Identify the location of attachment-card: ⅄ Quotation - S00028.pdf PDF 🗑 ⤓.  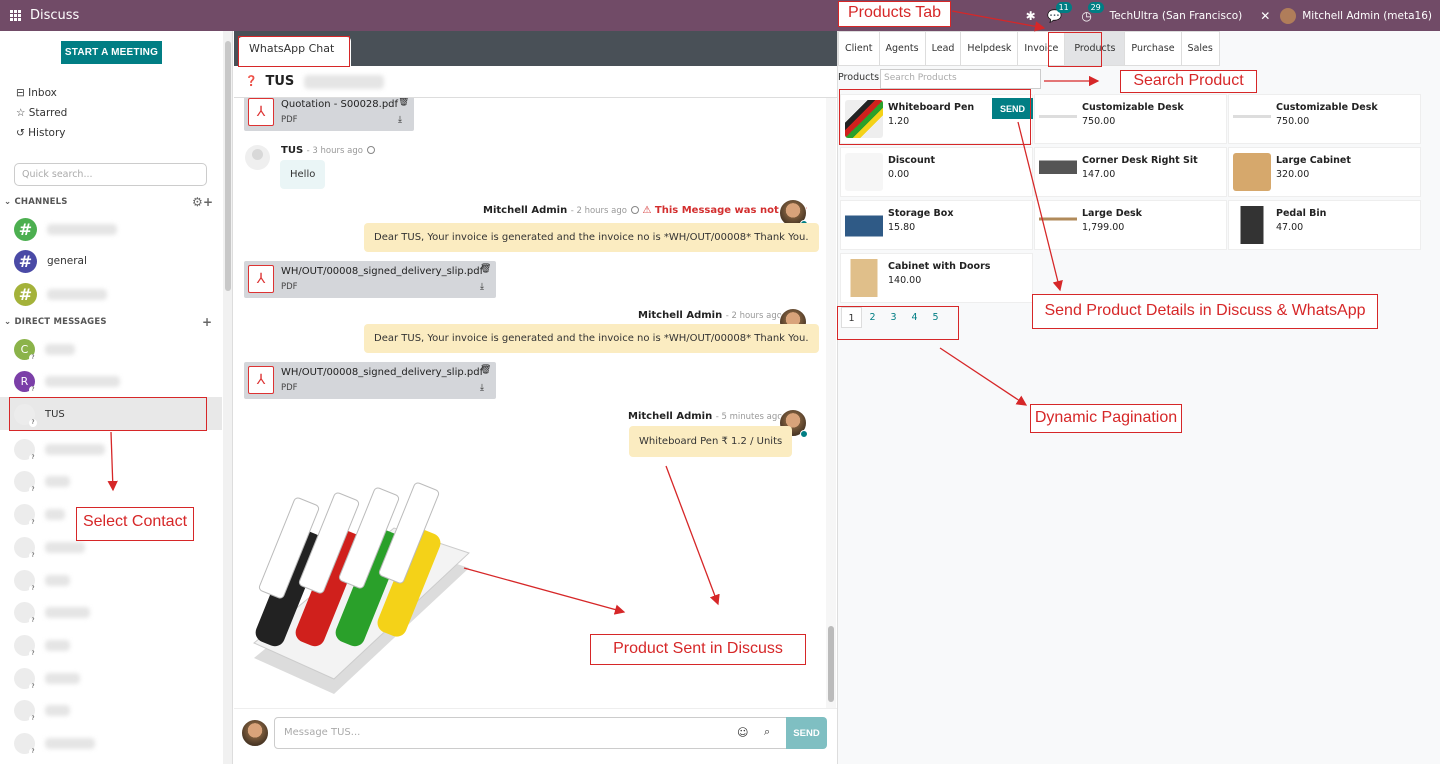
(329, 114).